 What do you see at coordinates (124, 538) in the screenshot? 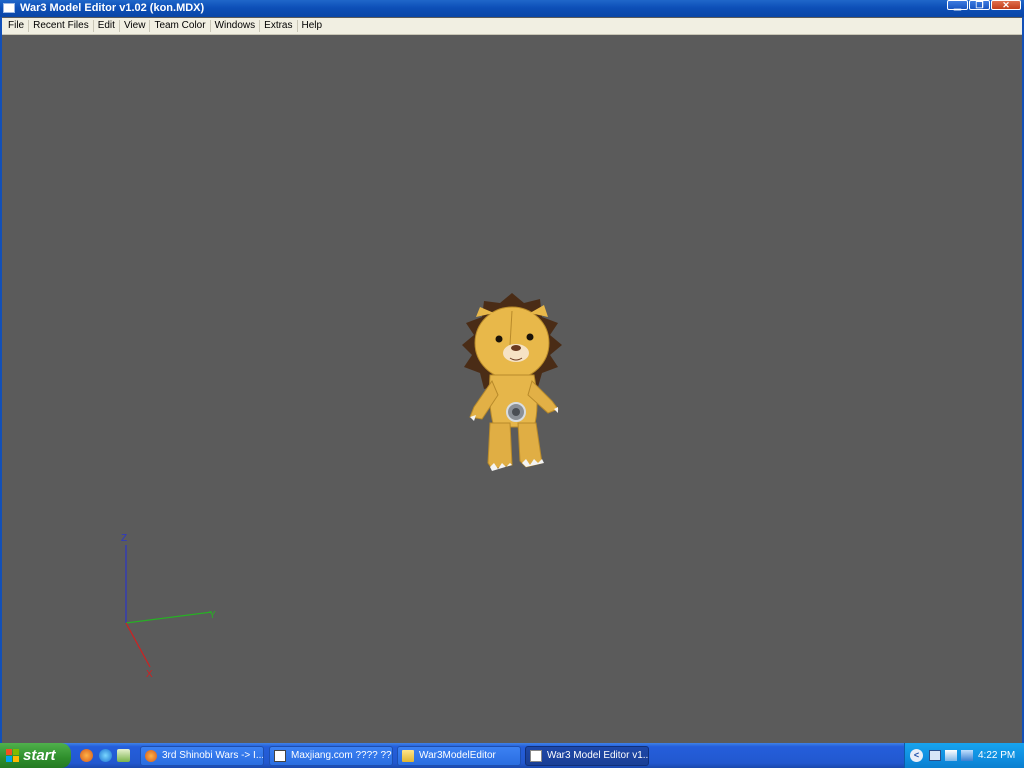
I see `z-axis-label: Z` at bounding box center [124, 538].